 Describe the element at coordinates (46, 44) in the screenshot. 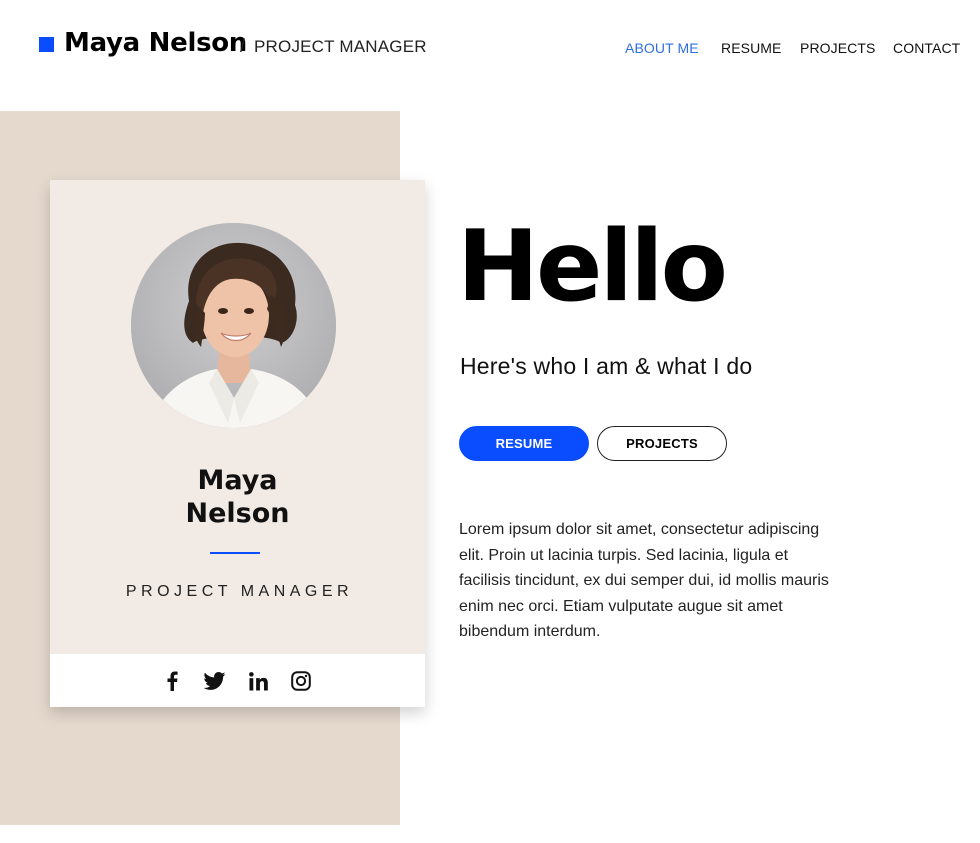

I see `brand-logo-square` at that location.